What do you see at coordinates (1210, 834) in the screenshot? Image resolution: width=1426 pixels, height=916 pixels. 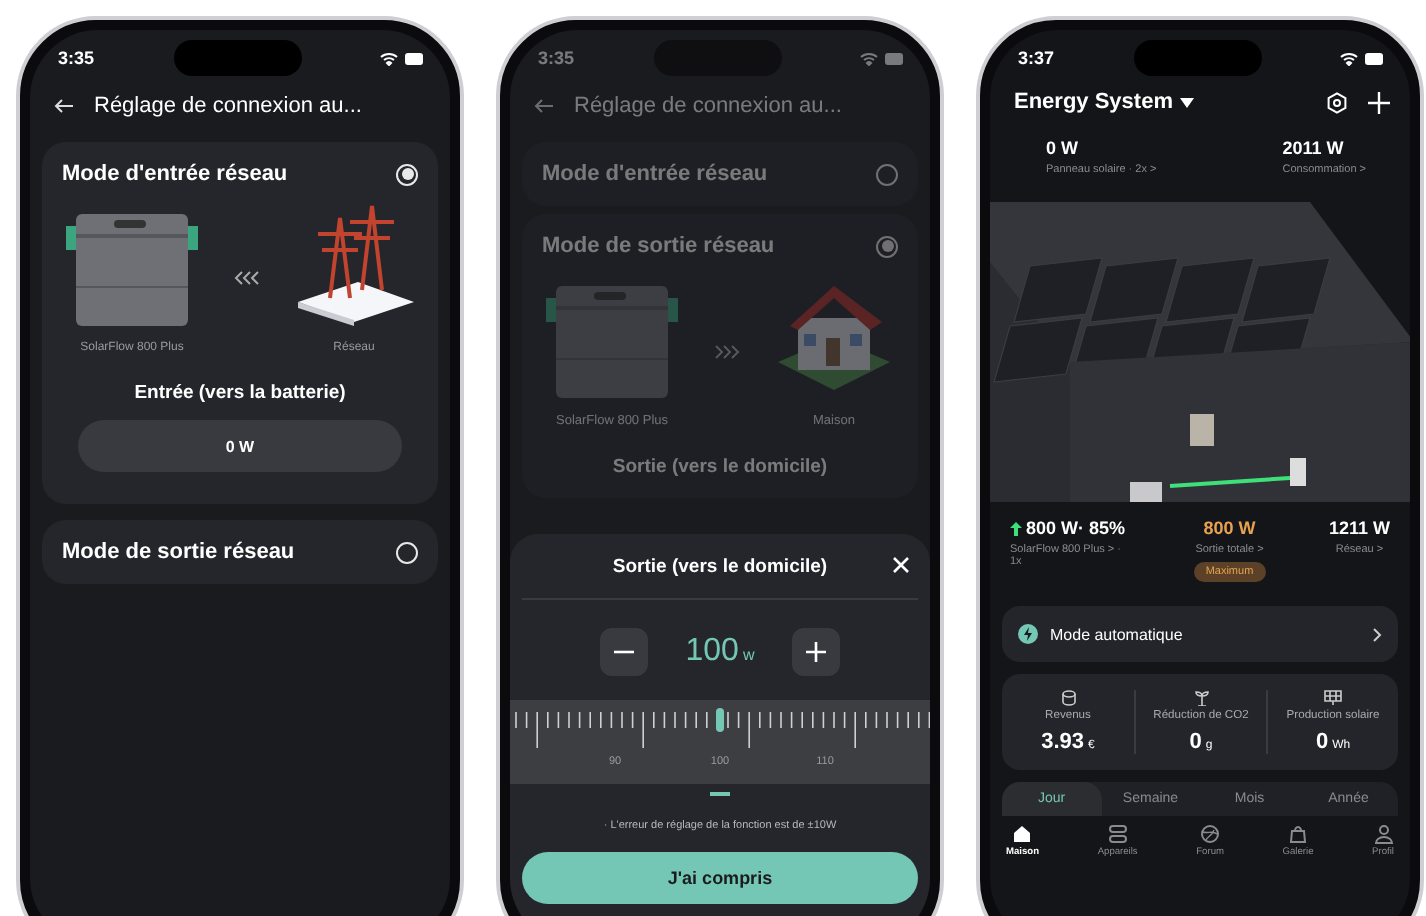 I see `globe-icon` at bounding box center [1210, 834].